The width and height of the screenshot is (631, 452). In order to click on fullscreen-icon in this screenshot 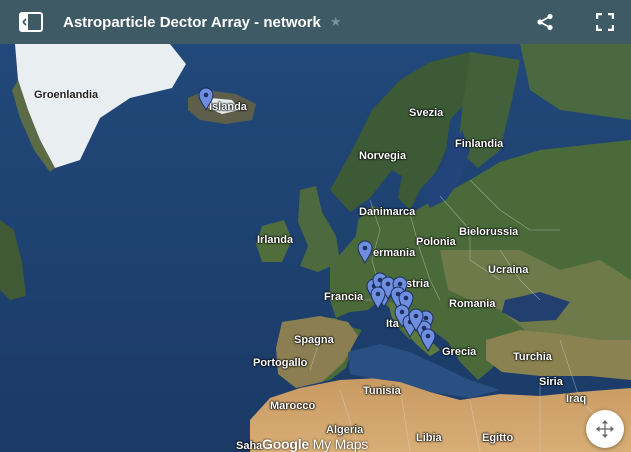, I will do `click(605, 22)`.